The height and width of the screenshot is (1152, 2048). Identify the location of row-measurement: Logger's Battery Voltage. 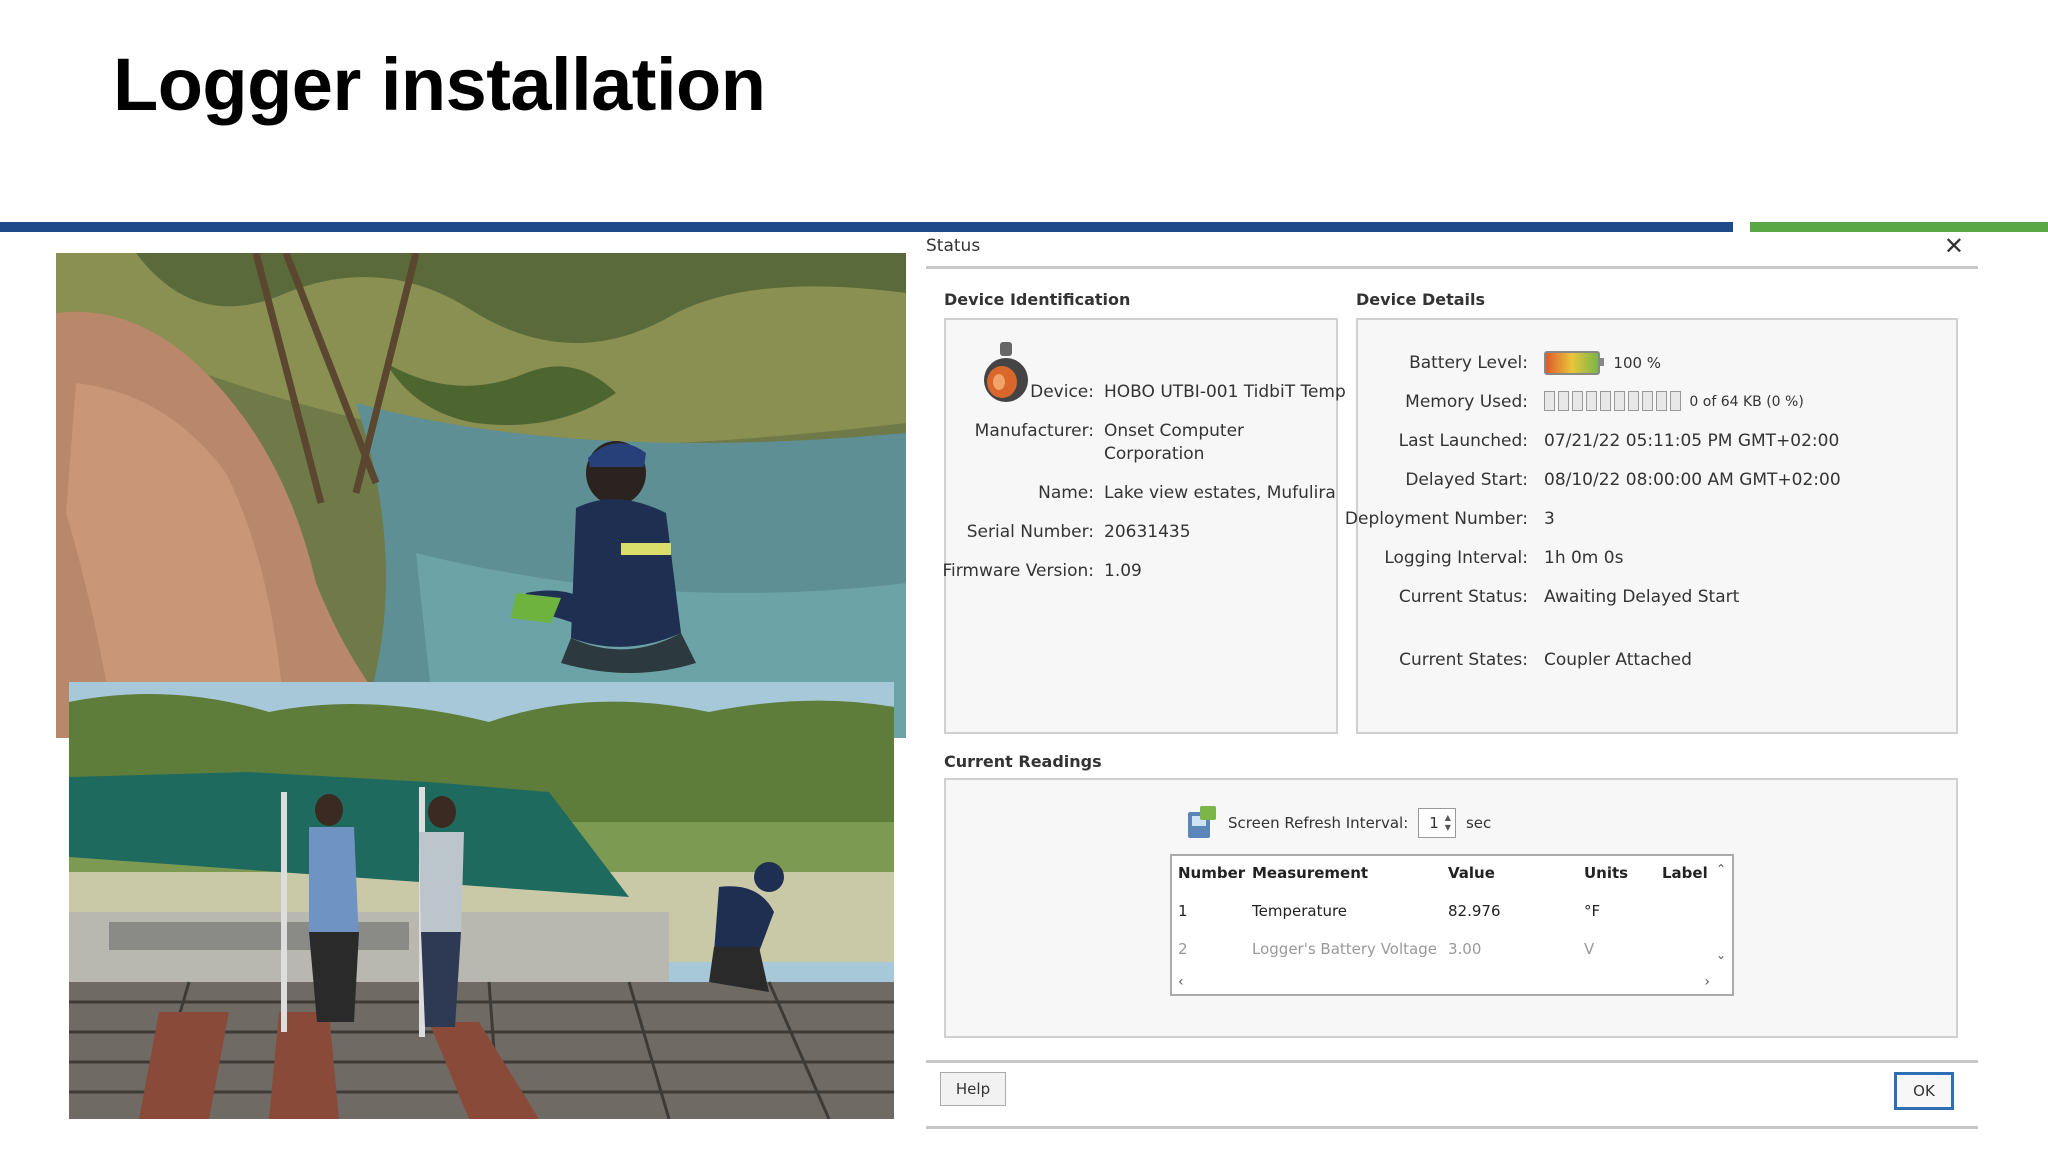
(1344, 949).